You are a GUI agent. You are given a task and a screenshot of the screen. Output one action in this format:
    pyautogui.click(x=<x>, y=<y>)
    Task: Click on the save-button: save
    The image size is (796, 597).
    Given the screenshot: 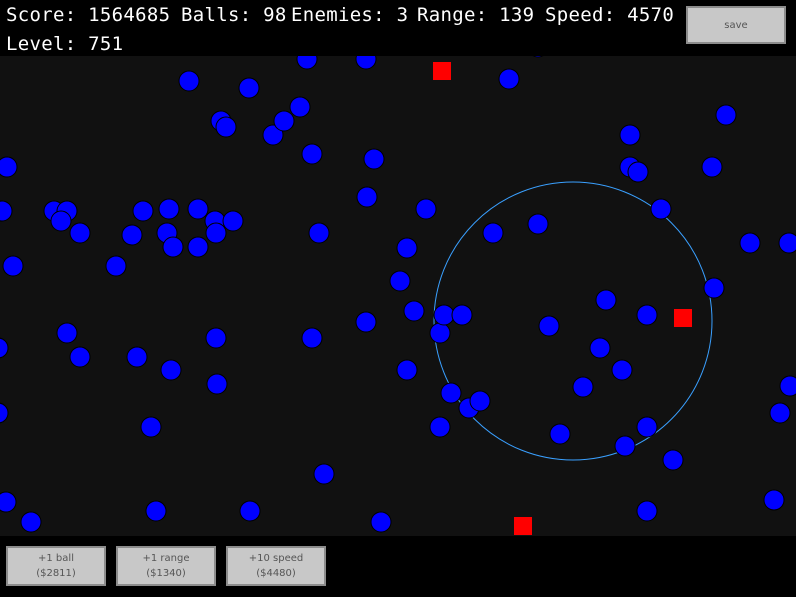 What is the action you would take?
    pyautogui.click(x=736, y=25)
    